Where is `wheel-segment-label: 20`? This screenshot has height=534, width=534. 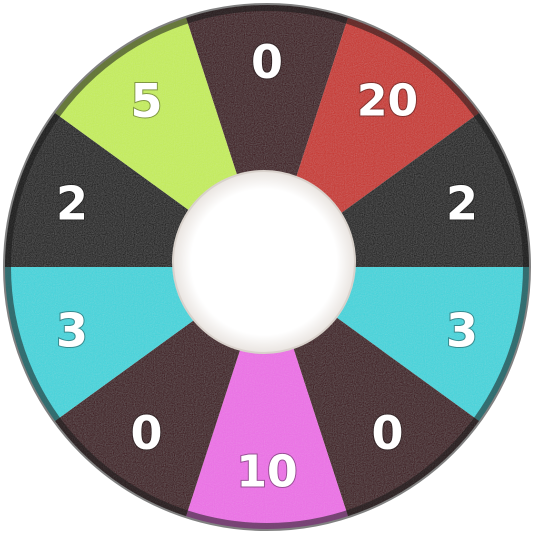 wheel-segment-label: 20 is located at coordinates (387, 101).